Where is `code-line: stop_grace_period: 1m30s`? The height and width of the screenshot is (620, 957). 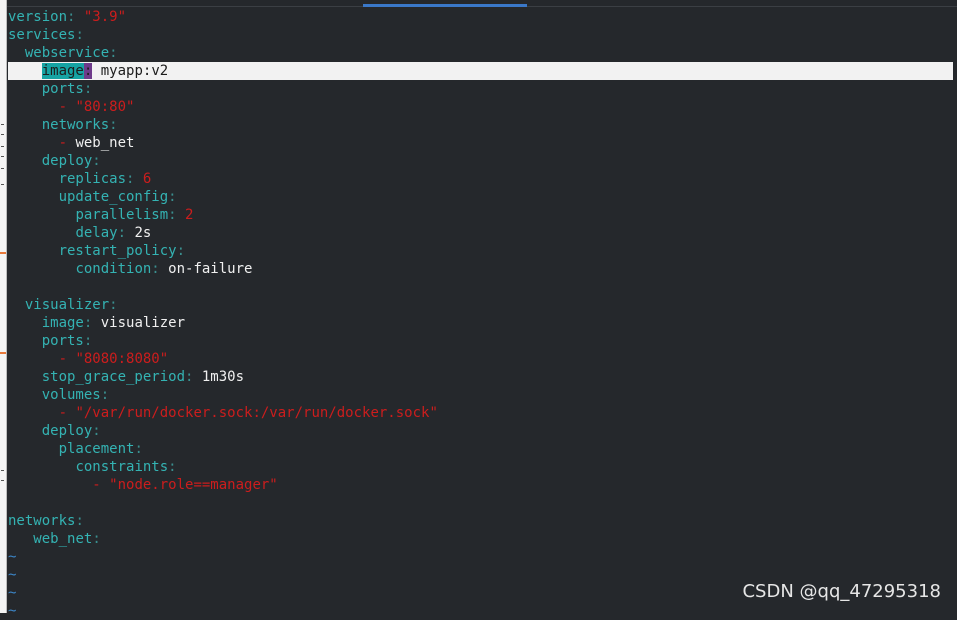 code-line: stop_grace_period: 1m30s is located at coordinates (482, 377).